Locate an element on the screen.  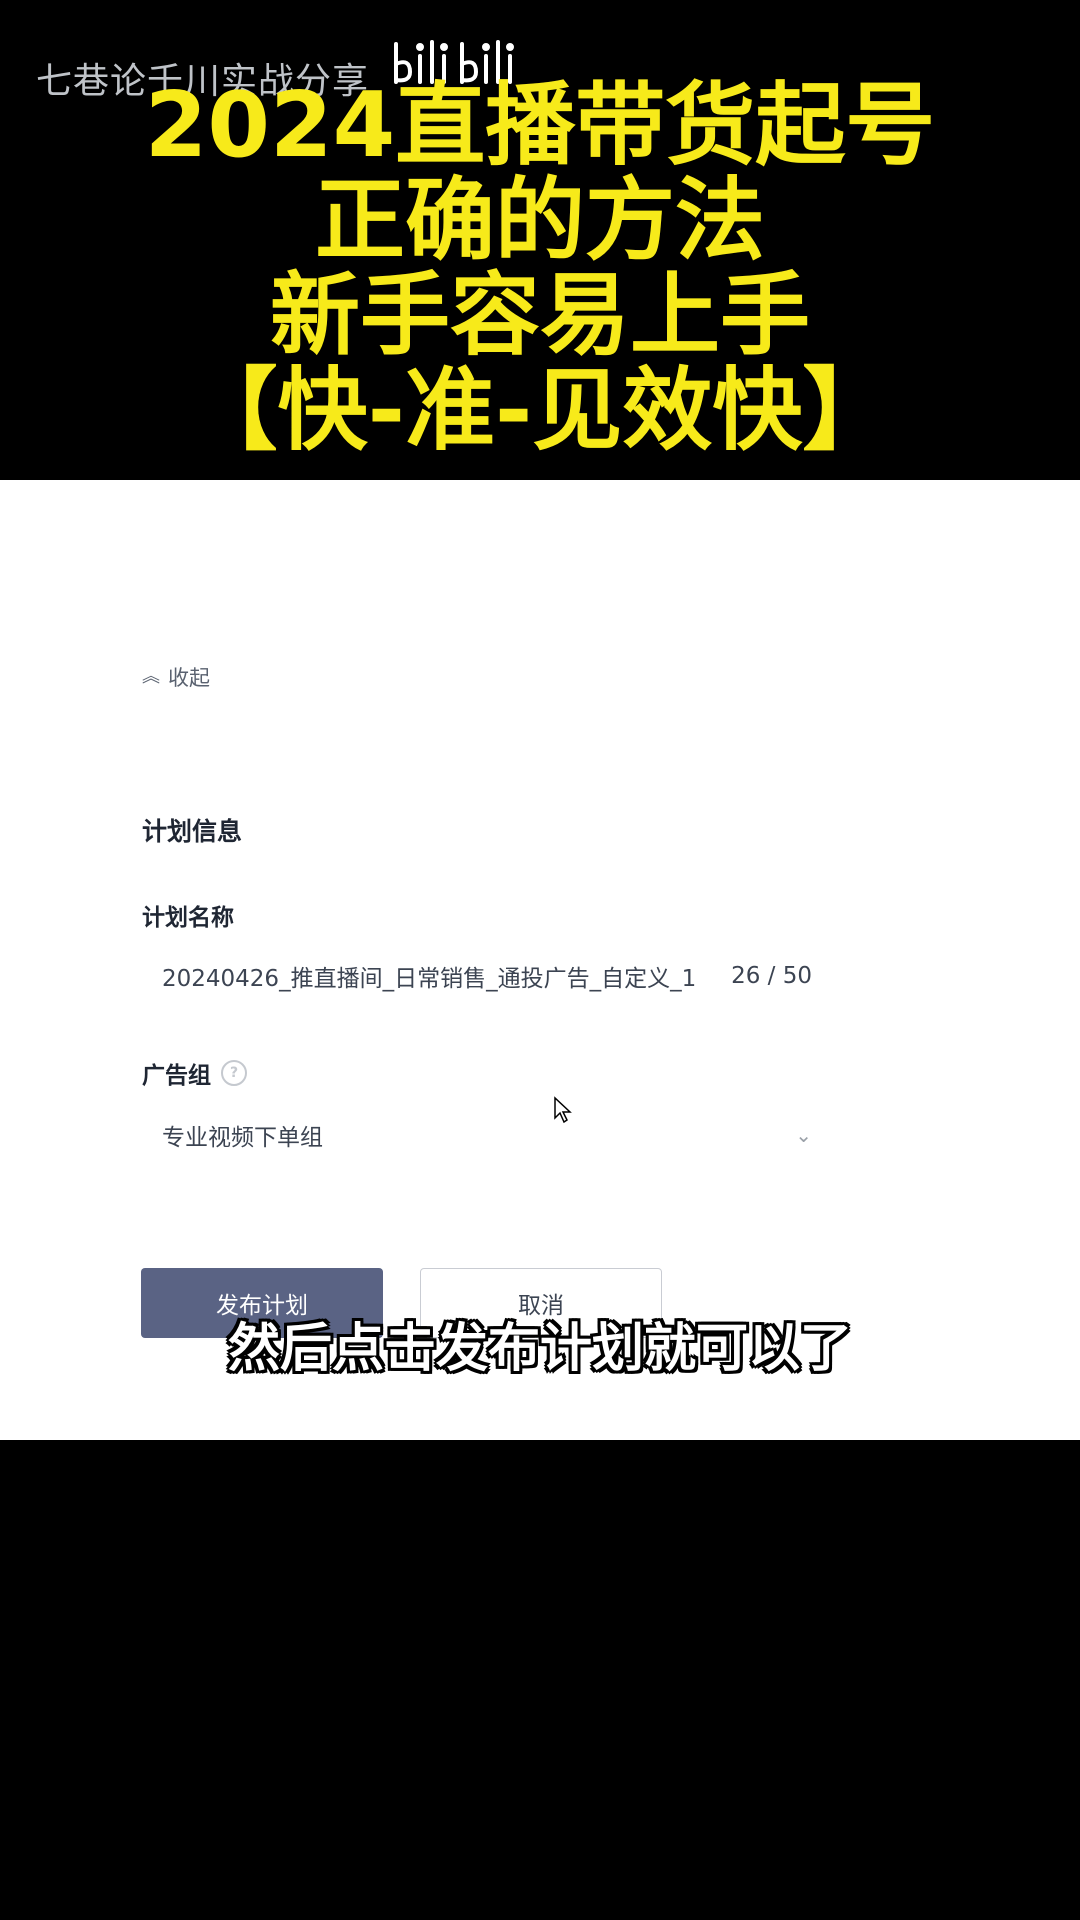
title-line-1: 2024直播带货起号 is located at coordinates (540, 125).